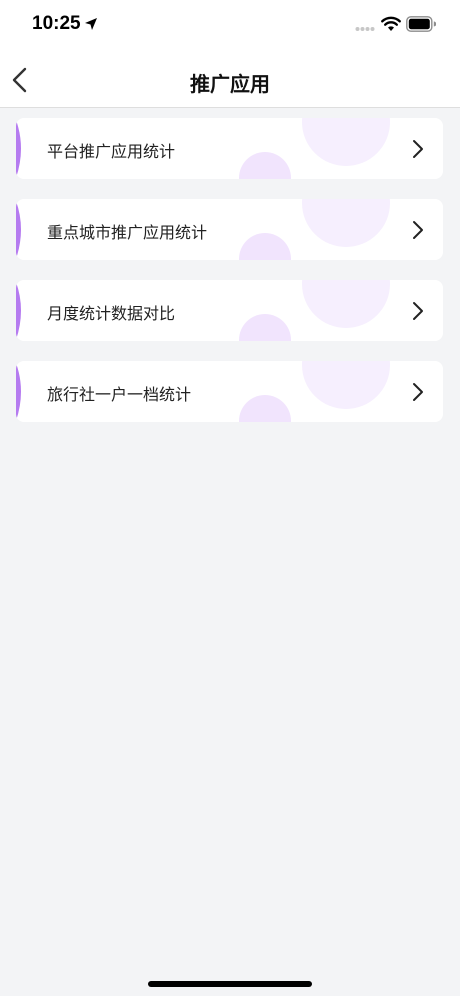 The height and width of the screenshot is (996, 460). I want to click on page-title: 推广应用, so click(230, 84).